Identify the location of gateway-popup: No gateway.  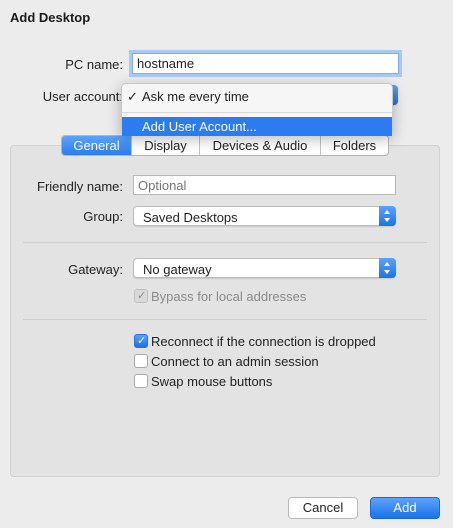
(264, 268).